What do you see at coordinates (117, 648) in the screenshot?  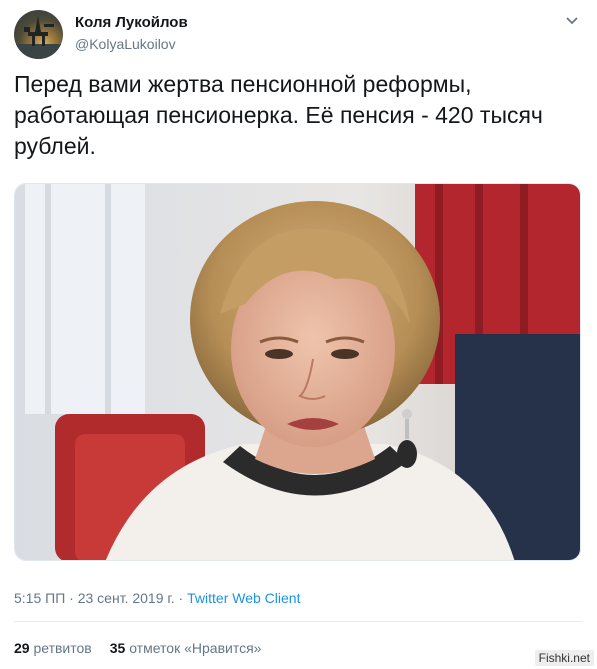 I see `likes-count: 35` at bounding box center [117, 648].